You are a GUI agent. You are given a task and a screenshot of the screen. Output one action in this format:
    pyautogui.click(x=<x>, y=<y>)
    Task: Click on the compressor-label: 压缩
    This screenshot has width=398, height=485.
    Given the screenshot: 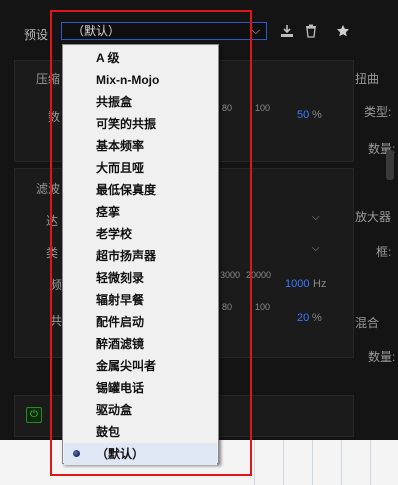 What is the action you would take?
    pyautogui.click(x=48, y=79)
    